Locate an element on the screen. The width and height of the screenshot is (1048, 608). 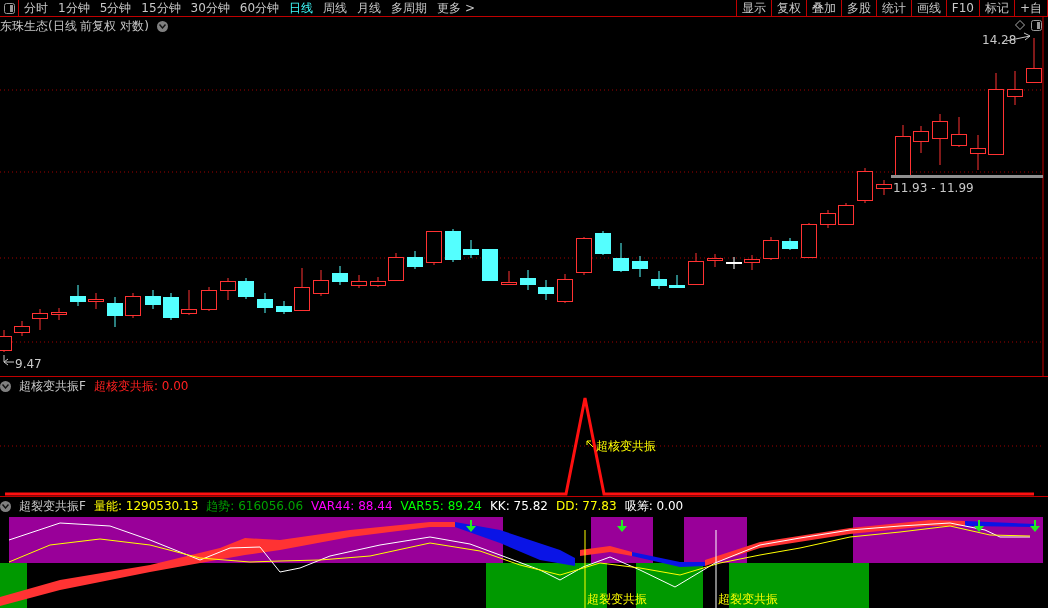
toolbar-button: 画线 is located at coordinates (929, 8).